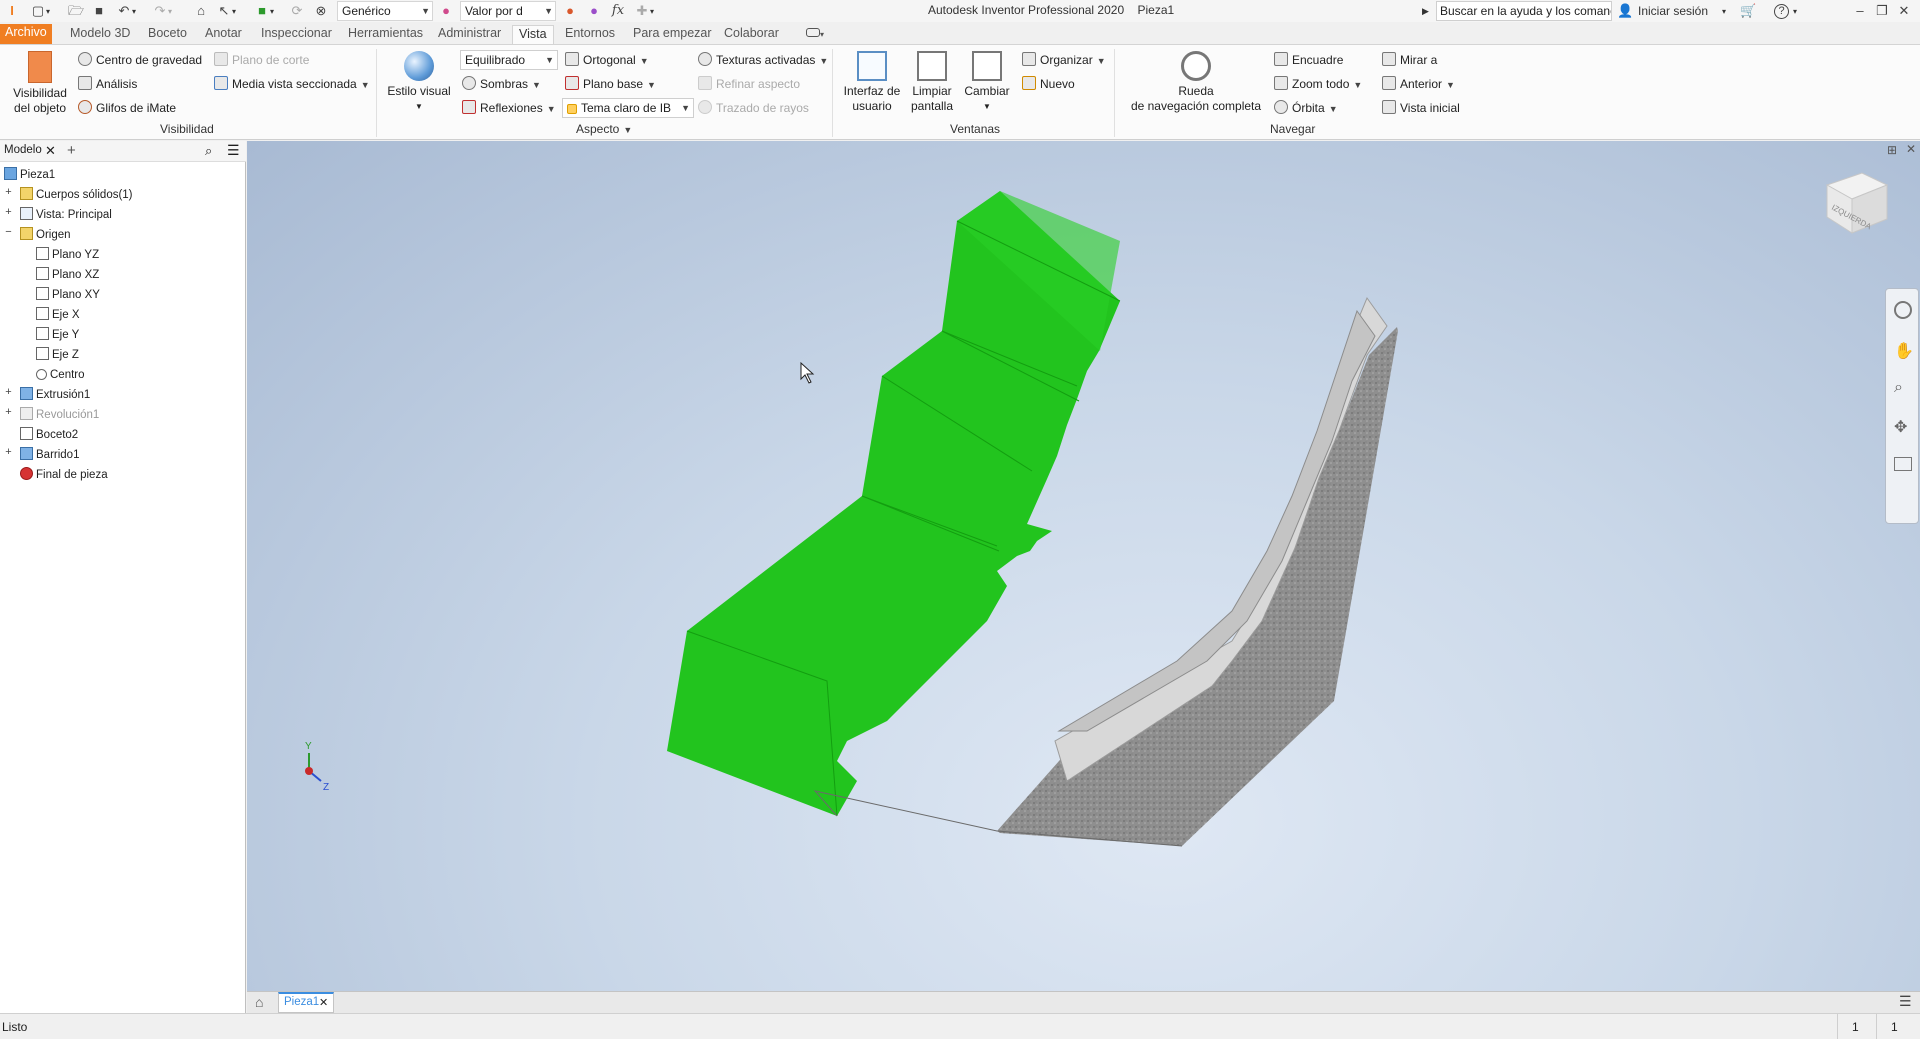 This screenshot has height=1039, width=1920. I want to click on previous-view-button: Anterior ▼, so click(1418, 83).